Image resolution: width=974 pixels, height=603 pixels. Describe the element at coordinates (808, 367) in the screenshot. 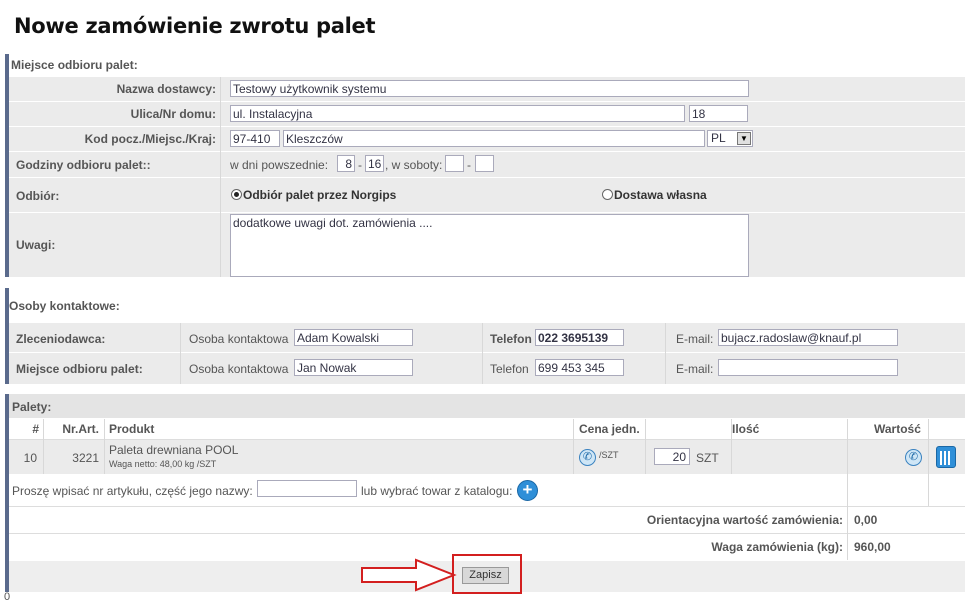

I see `pickup-email-input` at that location.